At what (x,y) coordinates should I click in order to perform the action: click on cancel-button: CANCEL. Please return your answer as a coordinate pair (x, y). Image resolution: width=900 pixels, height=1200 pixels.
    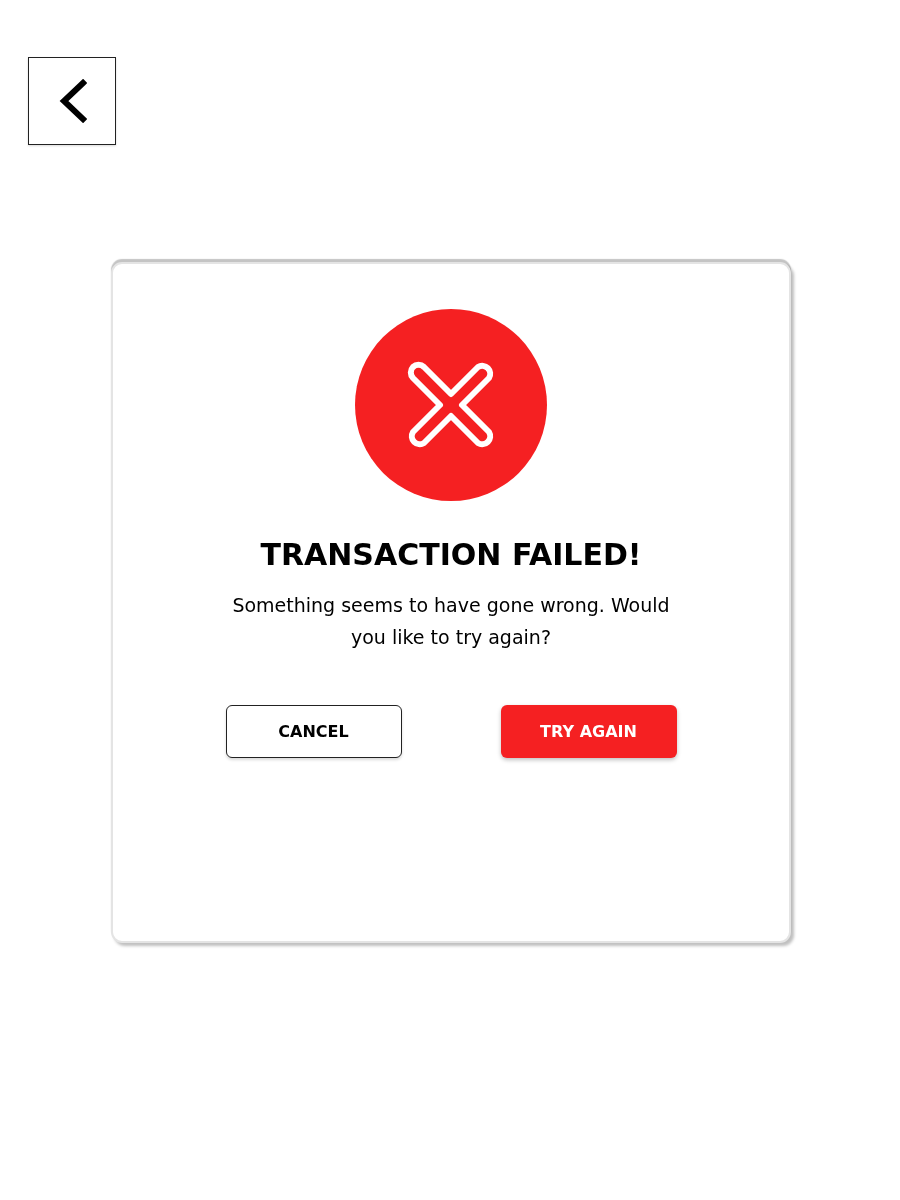
    Looking at the image, I should click on (313, 731).